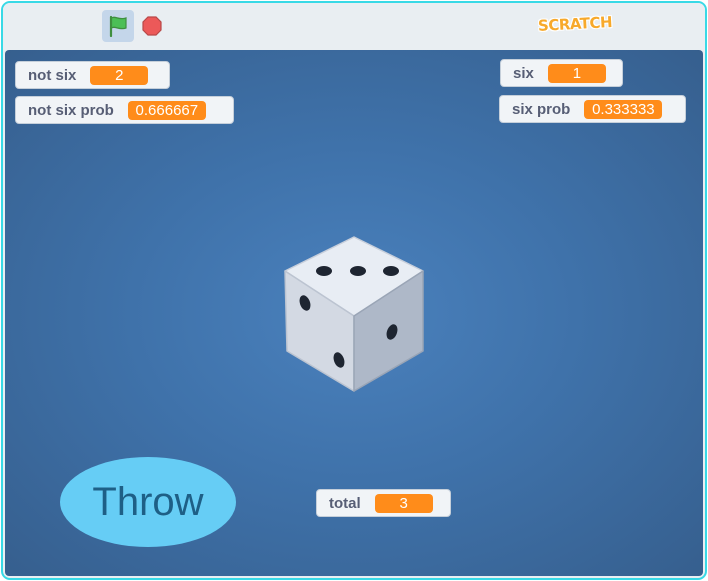 This screenshot has height=581, width=708. I want to click on monitor-label: total, so click(345, 503).